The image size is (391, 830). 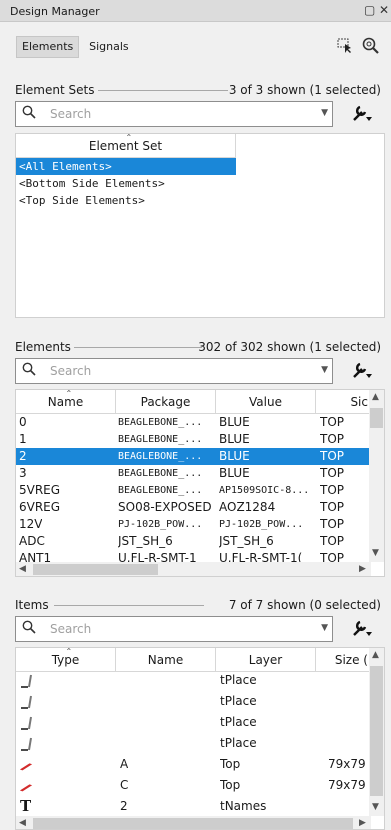 I want to click on table-row: 2 BEAGLEBONE_... BLUE TOP, so click(x=193, y=456).